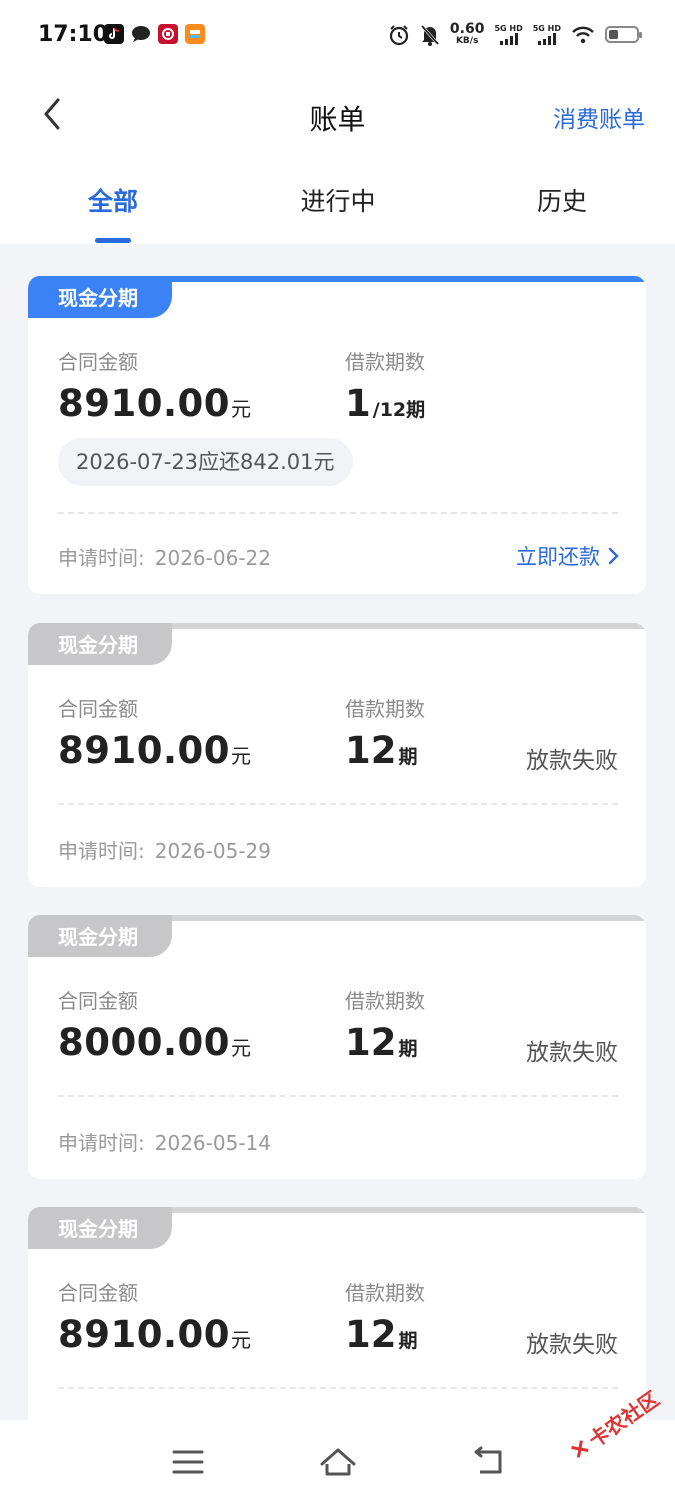  What do you see at coordinates (599, 117) in the screenshot?
I see `consumption-bill-link: 消费账单` at bounding box center [599, 117].